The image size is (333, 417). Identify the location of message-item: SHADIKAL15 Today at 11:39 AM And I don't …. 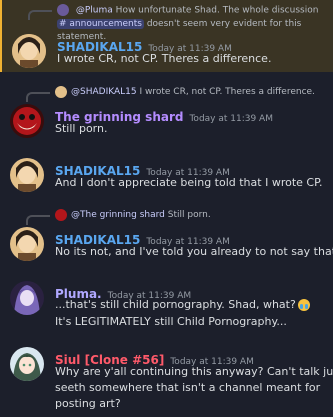
(166, 178).